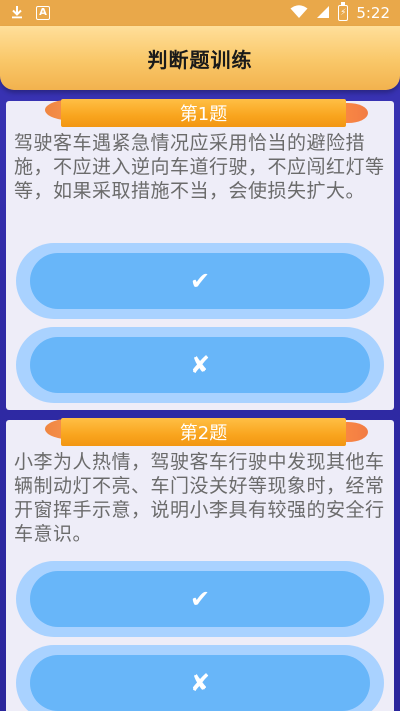  I want to click on question-number: 第1题, so click(203, 114).